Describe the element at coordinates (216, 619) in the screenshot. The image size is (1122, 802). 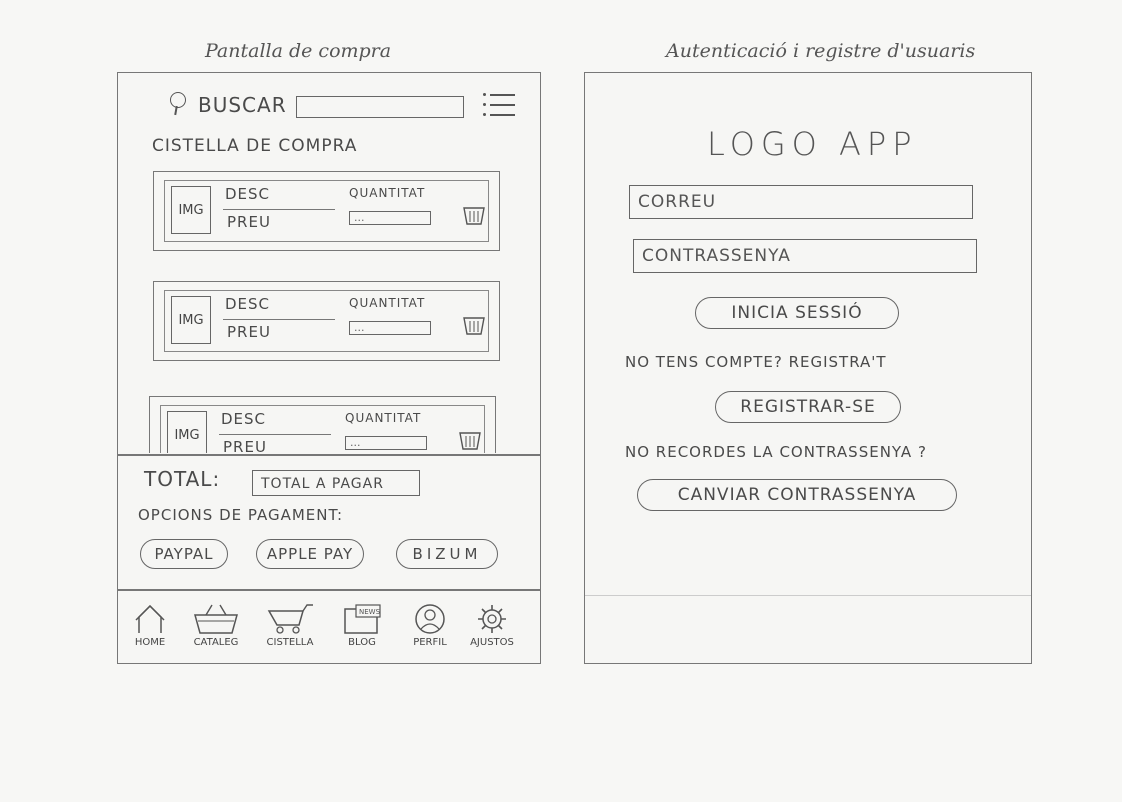
I see `catalog-basket-icon` at that location.